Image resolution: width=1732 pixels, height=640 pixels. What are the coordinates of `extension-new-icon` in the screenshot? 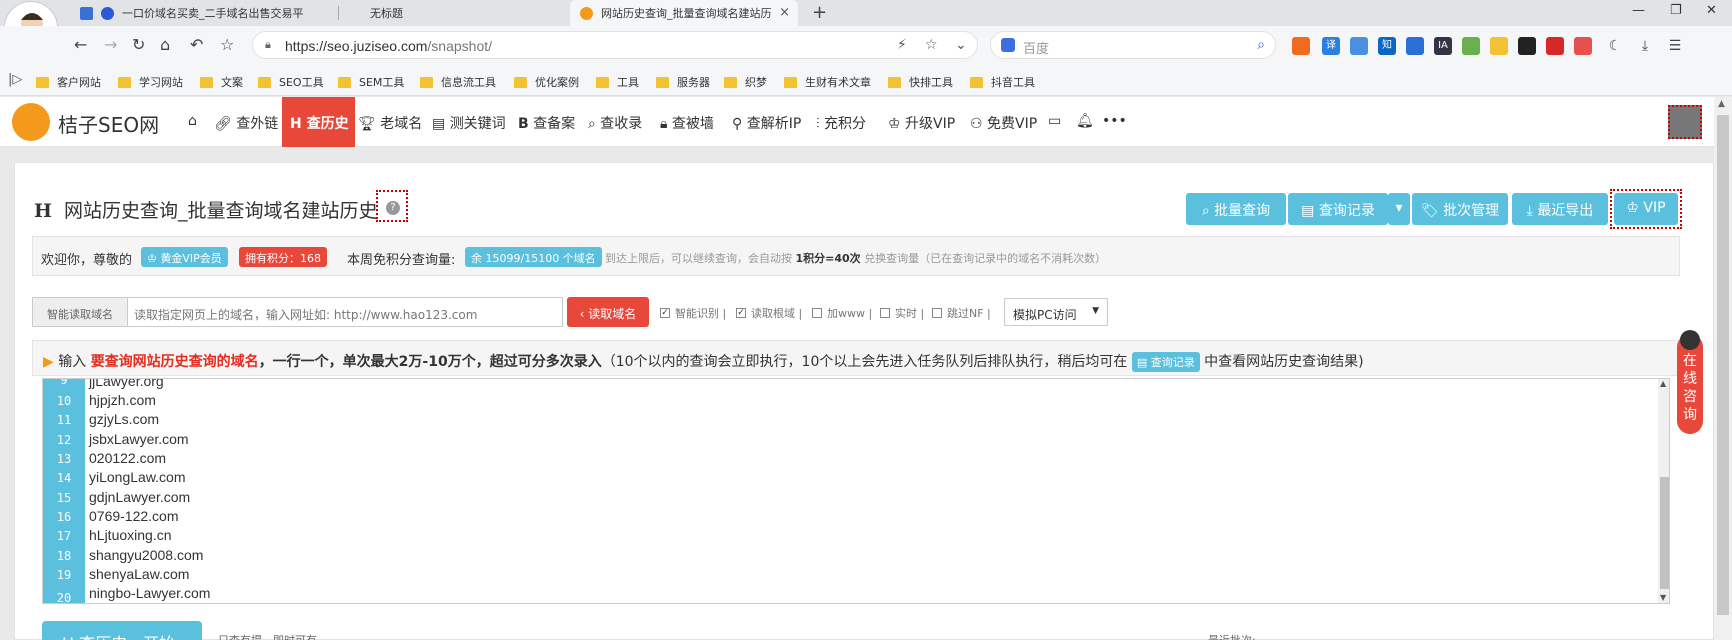 It's located at (1359, 46).